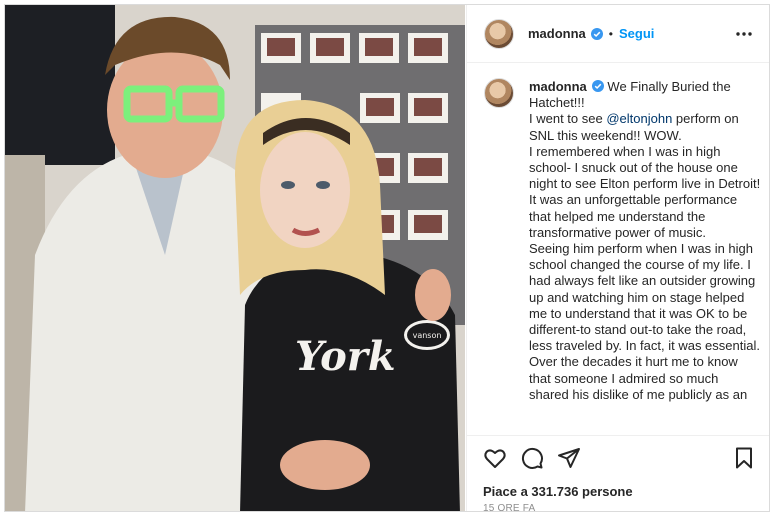 This screenshot has height=516, width=774. Describe the element at coordinates (427, 335) in the screenshot. I see `jacket-patch-text: vanson` at that location.